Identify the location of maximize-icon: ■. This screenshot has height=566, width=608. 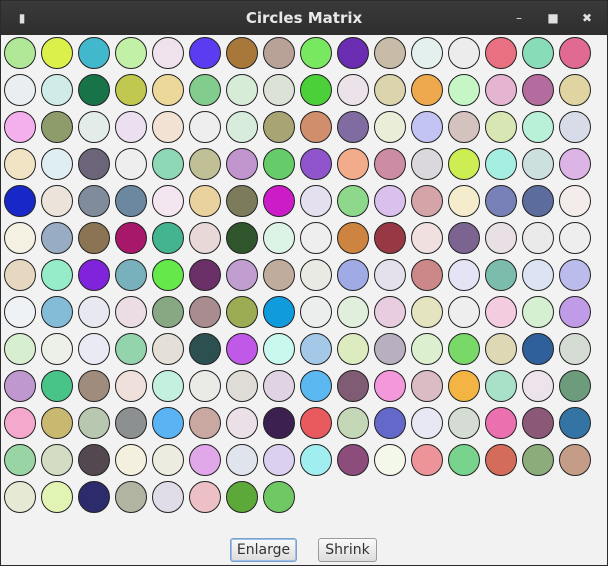
(553, 18).